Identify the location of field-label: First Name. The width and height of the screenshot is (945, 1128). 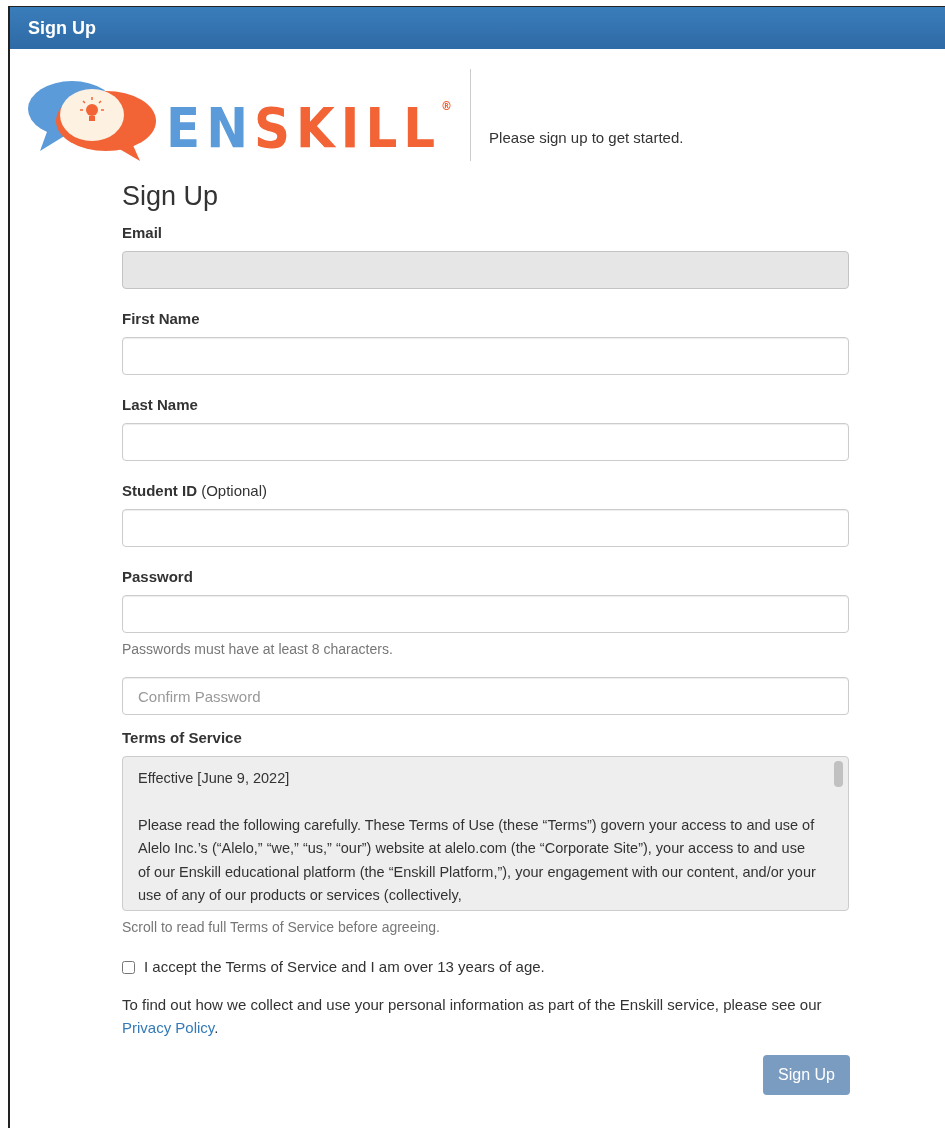
(161, 319).